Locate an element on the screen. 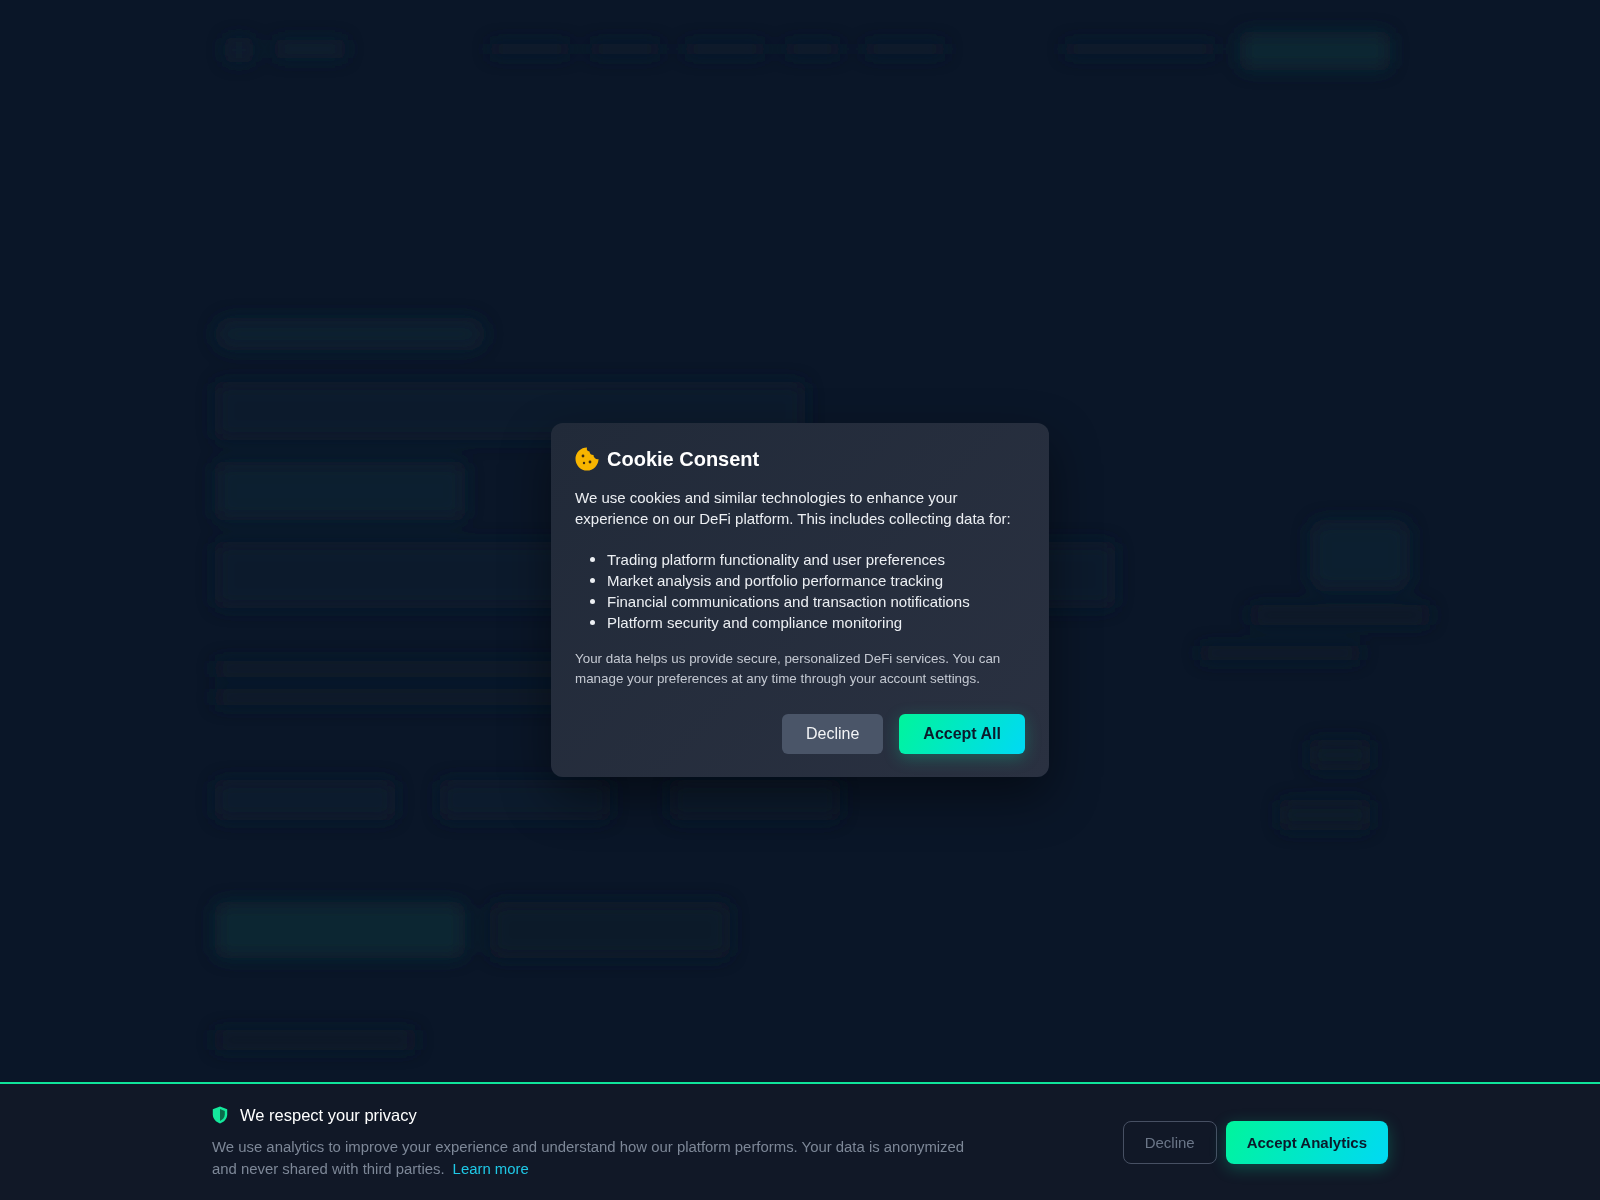  banner-text: We use analytics to improve your experience and understand how our platform performs. Your data is anonymized and never shared with third parties. Learn more is located at coordinates (589, 1158).